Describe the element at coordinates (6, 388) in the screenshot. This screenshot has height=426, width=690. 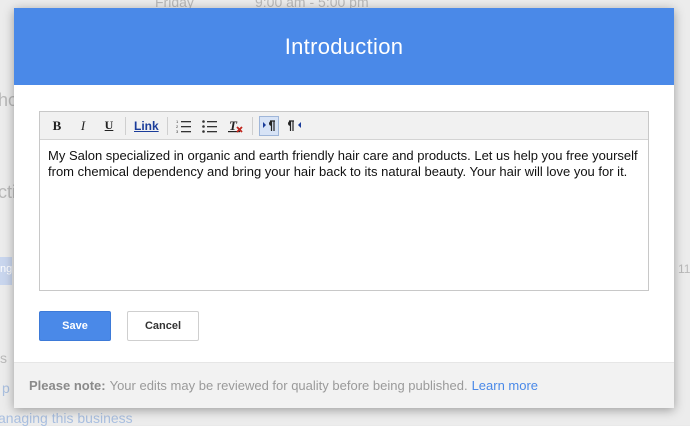
I see `bg-fragment: p` at that location.